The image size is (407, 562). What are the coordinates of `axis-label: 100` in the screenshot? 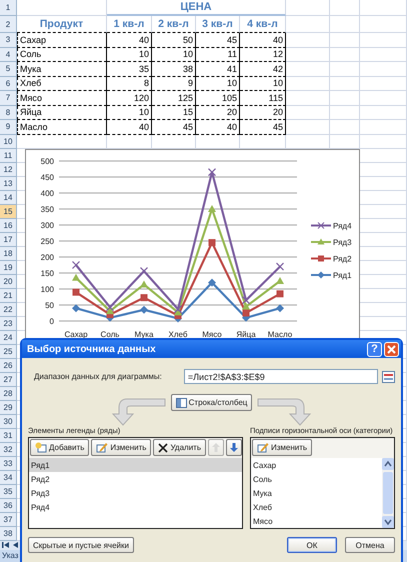 It's located at (47, 289).